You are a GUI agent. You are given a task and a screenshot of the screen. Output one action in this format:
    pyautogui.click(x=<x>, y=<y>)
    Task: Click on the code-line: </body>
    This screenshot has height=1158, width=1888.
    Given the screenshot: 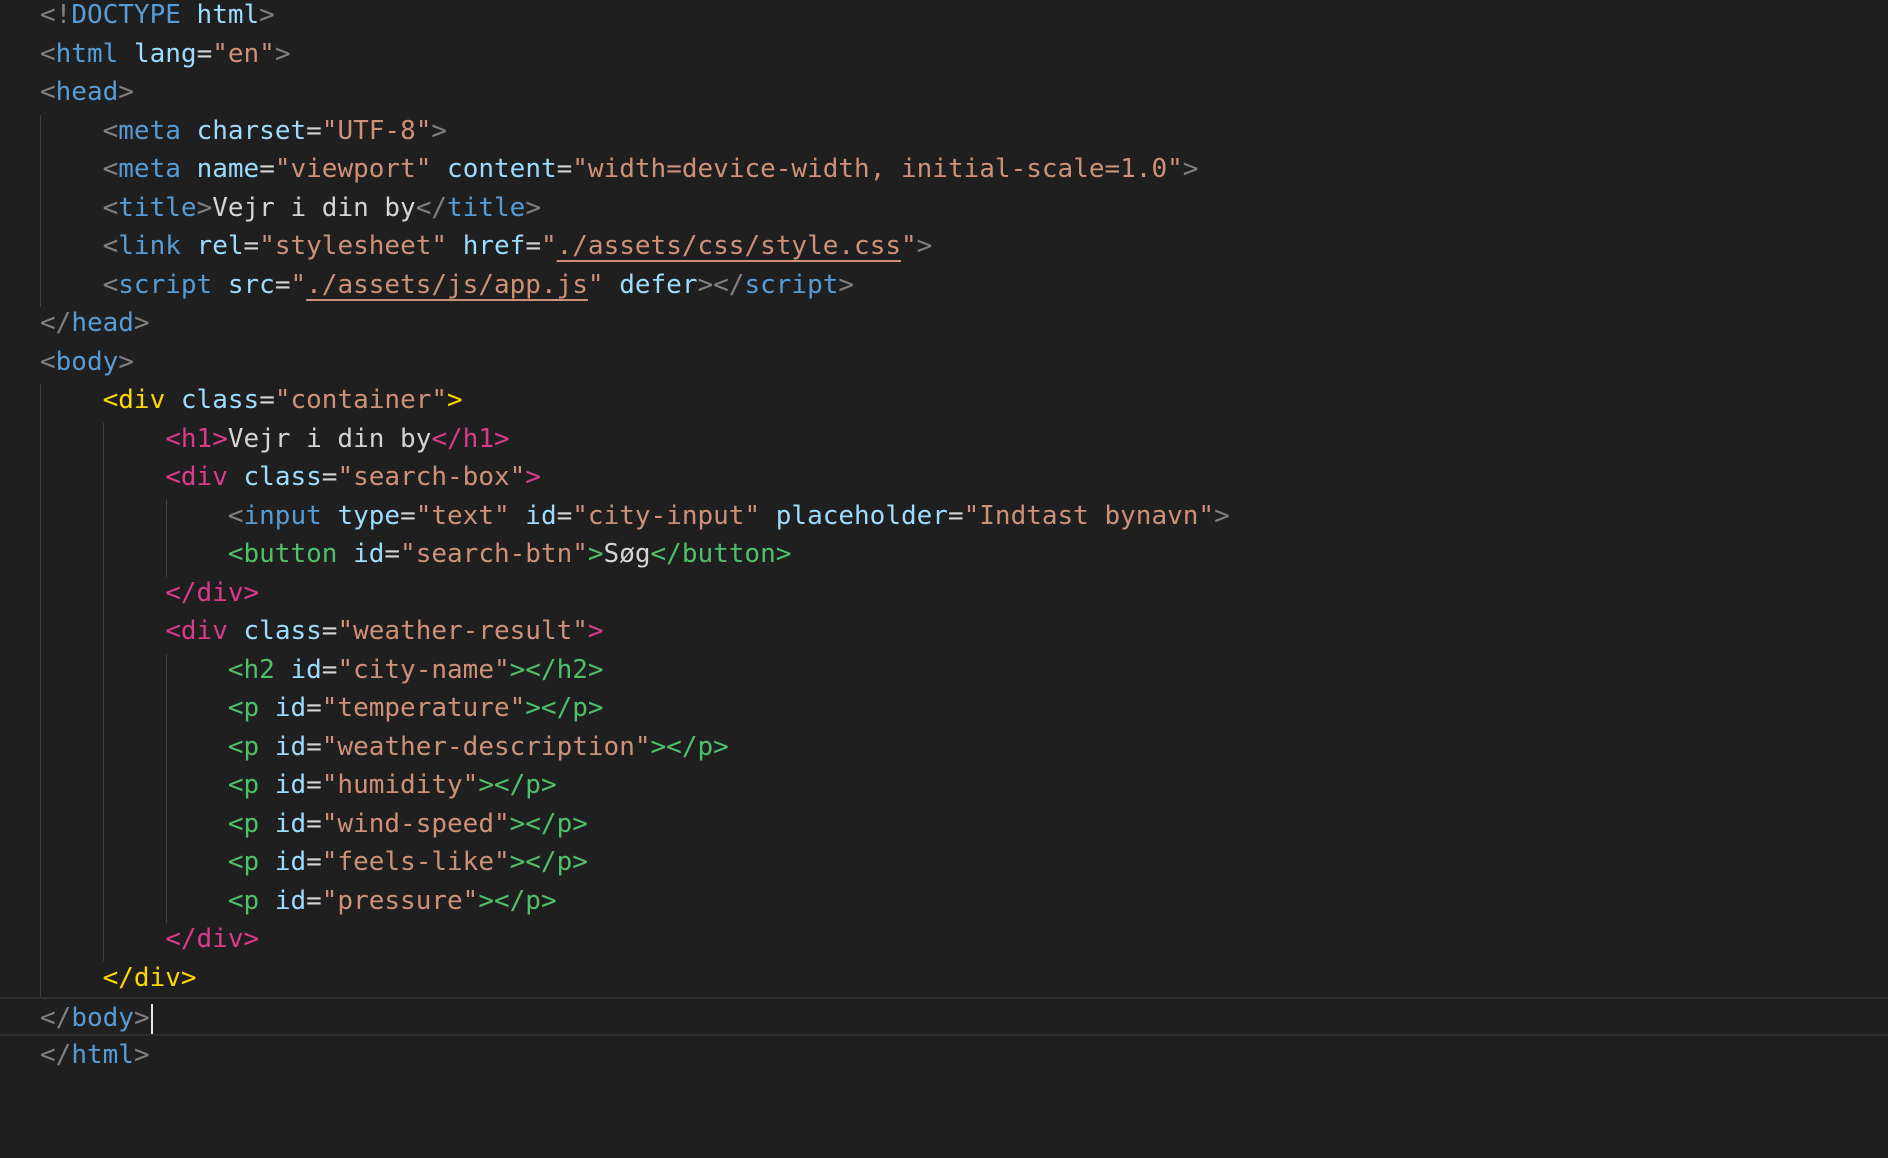 What is the action you would take?
    pyautogui.click(x=944, y=1016)
    